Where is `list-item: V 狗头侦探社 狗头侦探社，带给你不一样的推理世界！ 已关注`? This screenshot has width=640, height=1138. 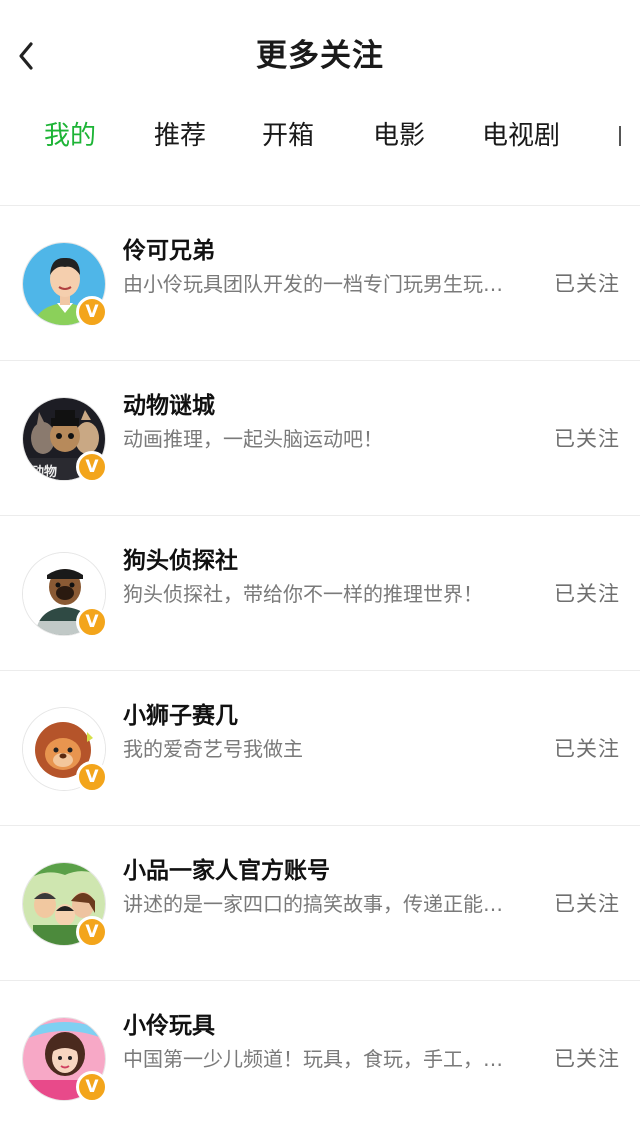
list-item: V 狗头侦探社 狗头侦探社，带给你不一样的推理世界！ 已关注 is located at coordinates (320, 593).